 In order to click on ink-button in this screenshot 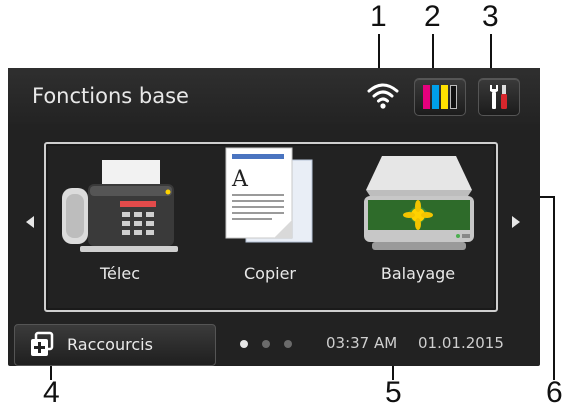, I will do `click(440, 97)`.